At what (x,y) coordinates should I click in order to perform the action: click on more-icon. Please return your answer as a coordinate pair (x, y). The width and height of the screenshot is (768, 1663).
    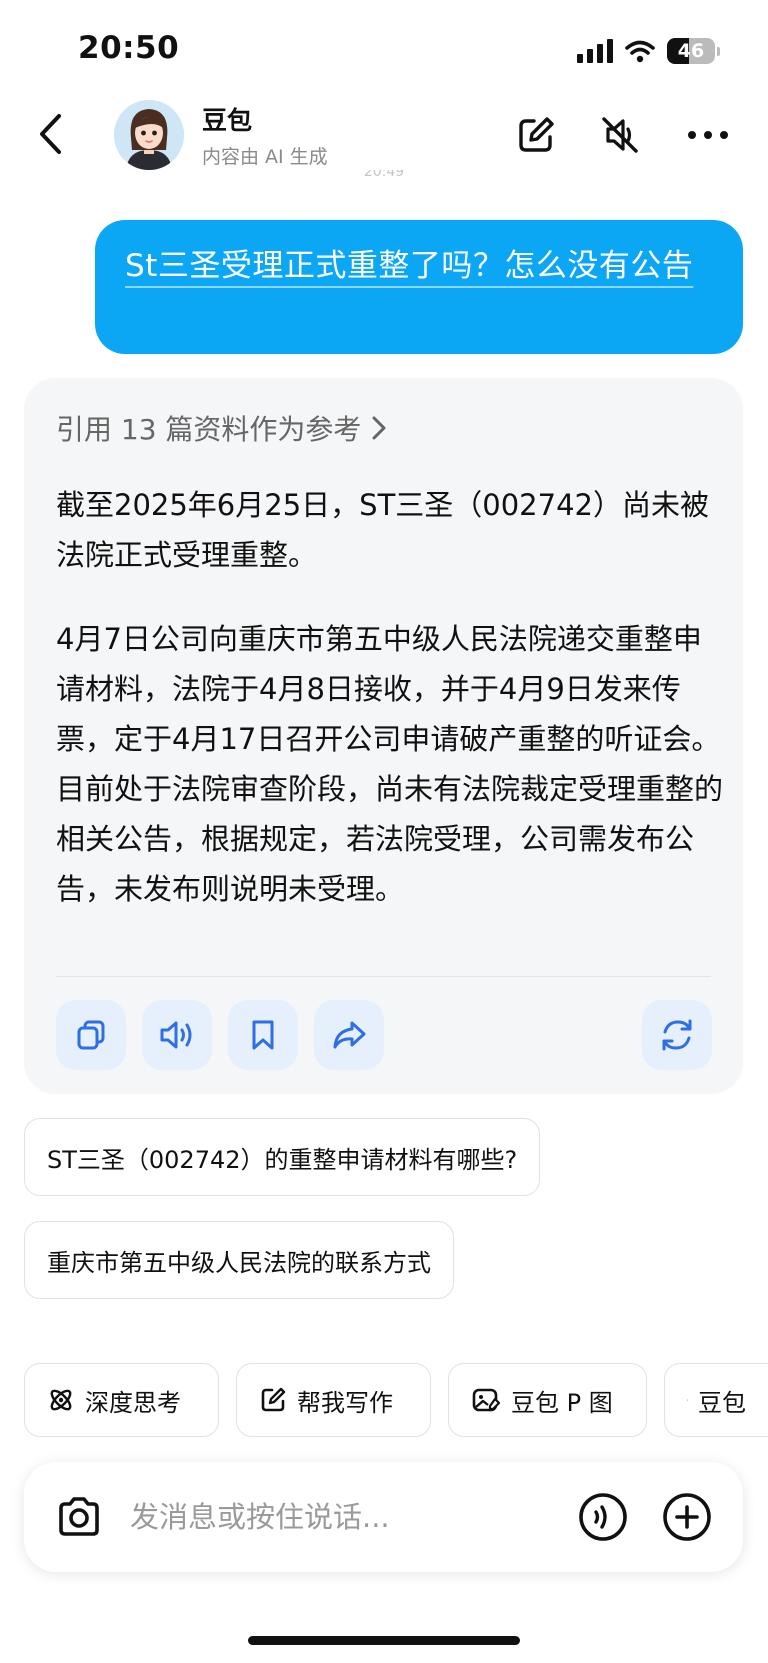
    Looking at the image, I should click on (708, 135).